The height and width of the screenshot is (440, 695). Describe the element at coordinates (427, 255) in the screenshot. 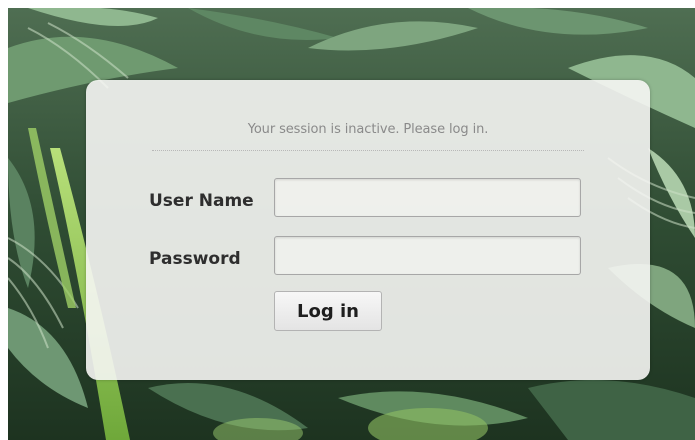

I see `password-input` at that location.